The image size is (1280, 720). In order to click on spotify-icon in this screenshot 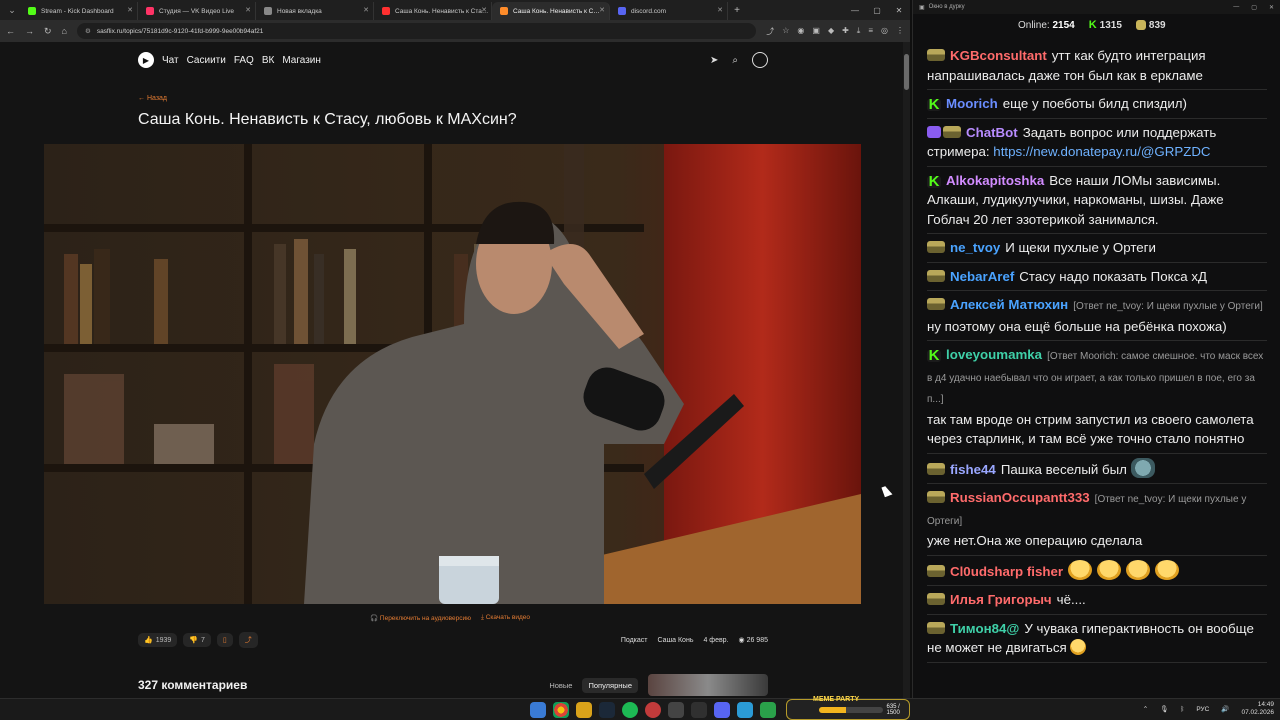, I will do `click(630, 710)`.